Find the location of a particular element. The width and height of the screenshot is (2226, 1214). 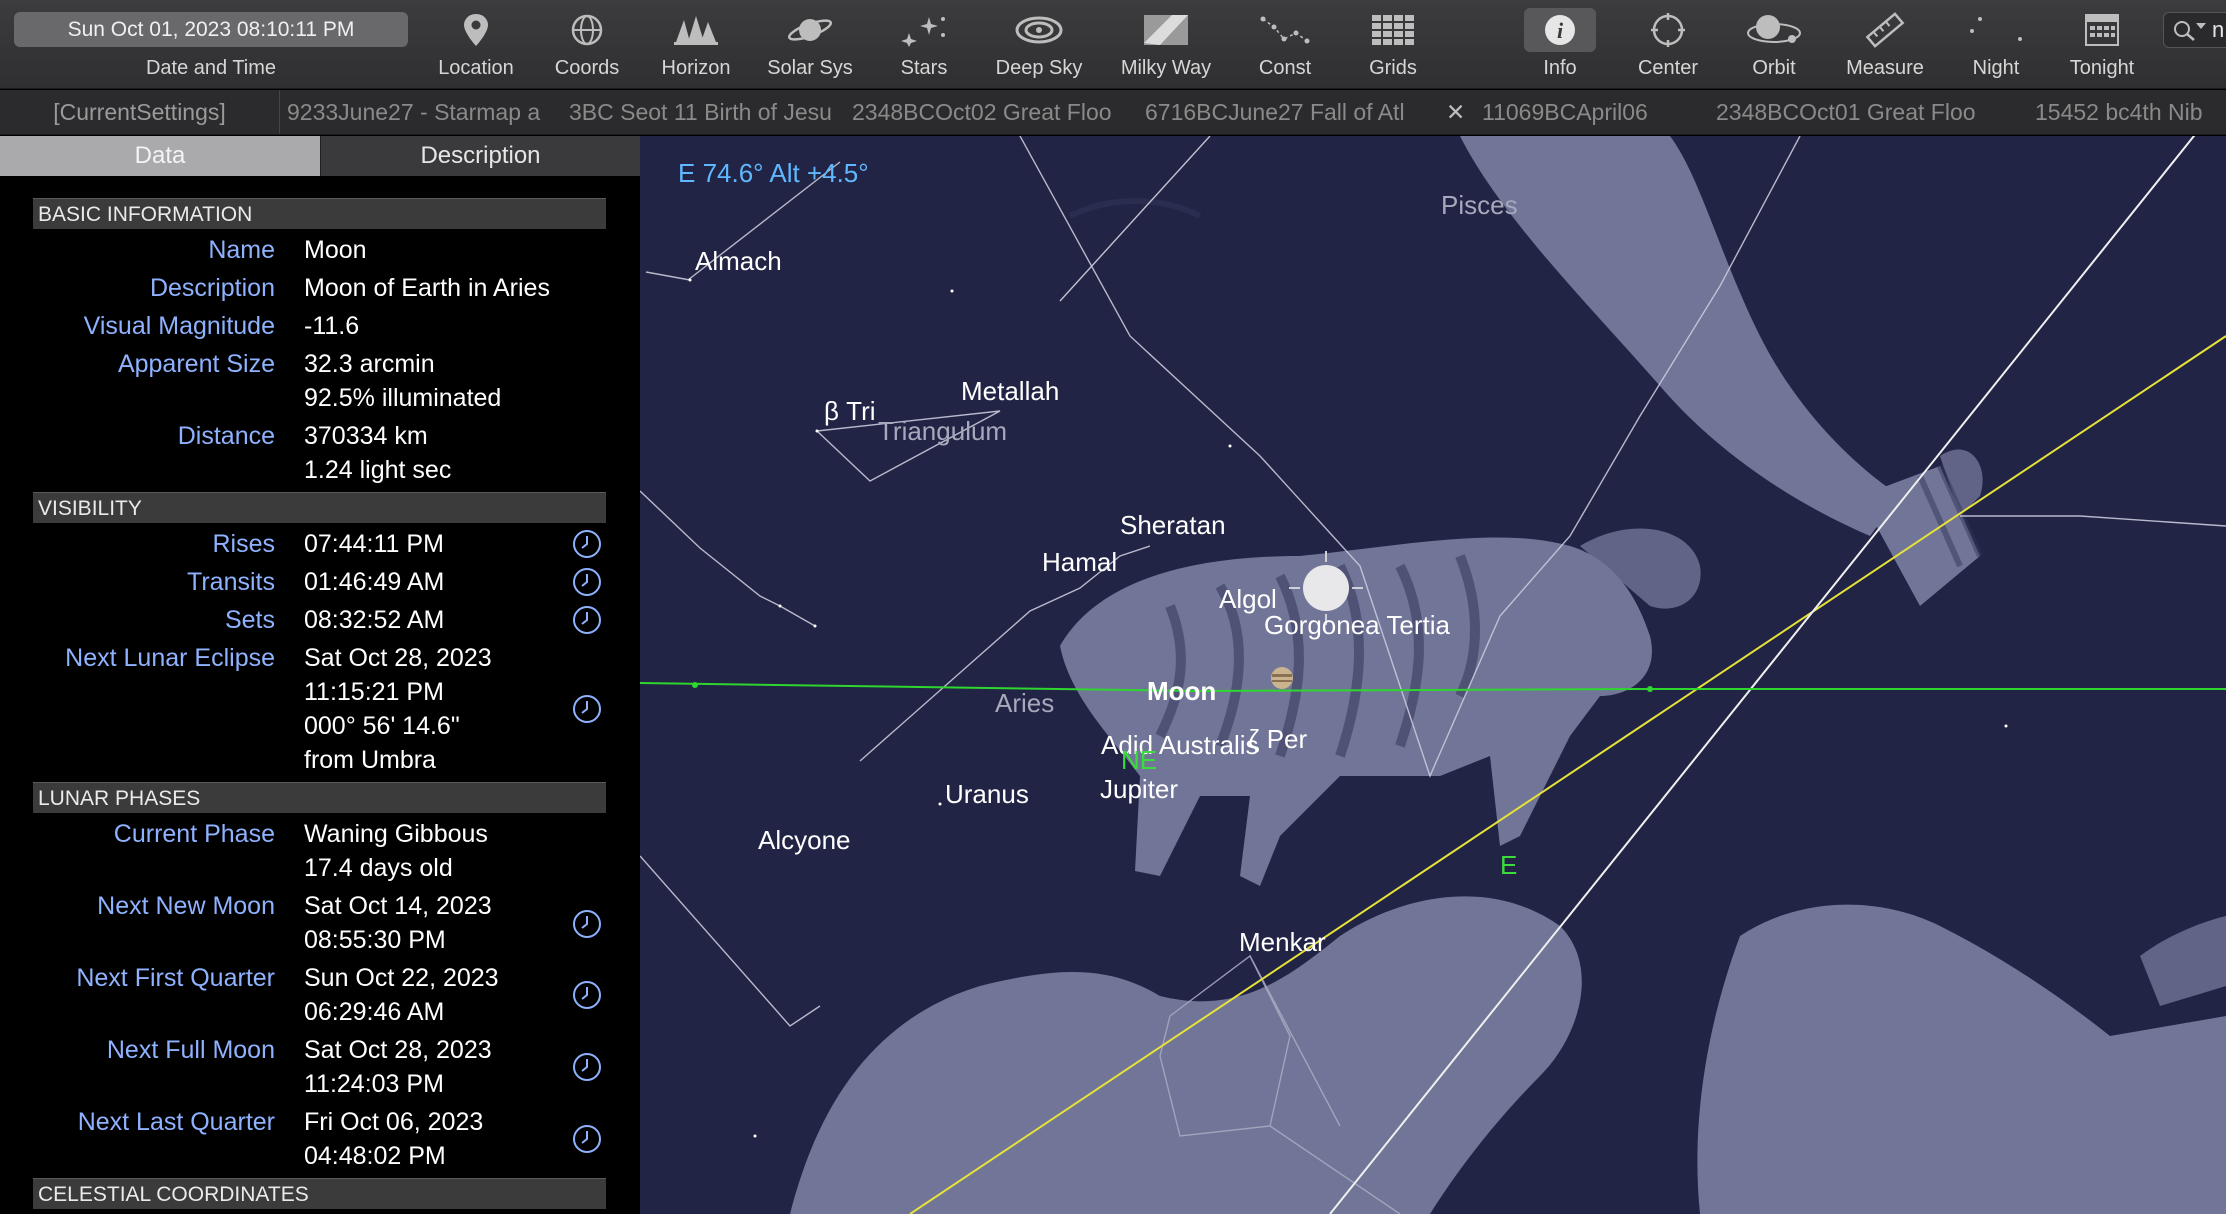

panel-tabs: Data Description is located at coordinates (320, 156).